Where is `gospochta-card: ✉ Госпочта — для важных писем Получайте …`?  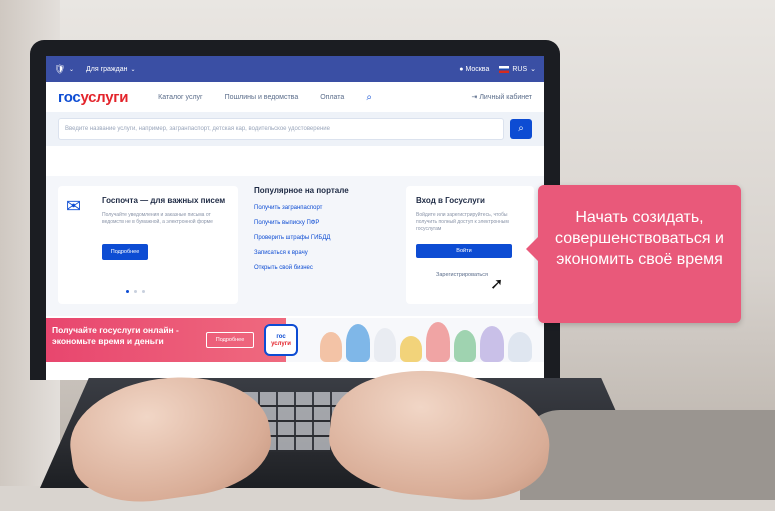
gospochta-card: ✉ Госпочта — для важных писем Получайте … is located at coordinates (148, 245).